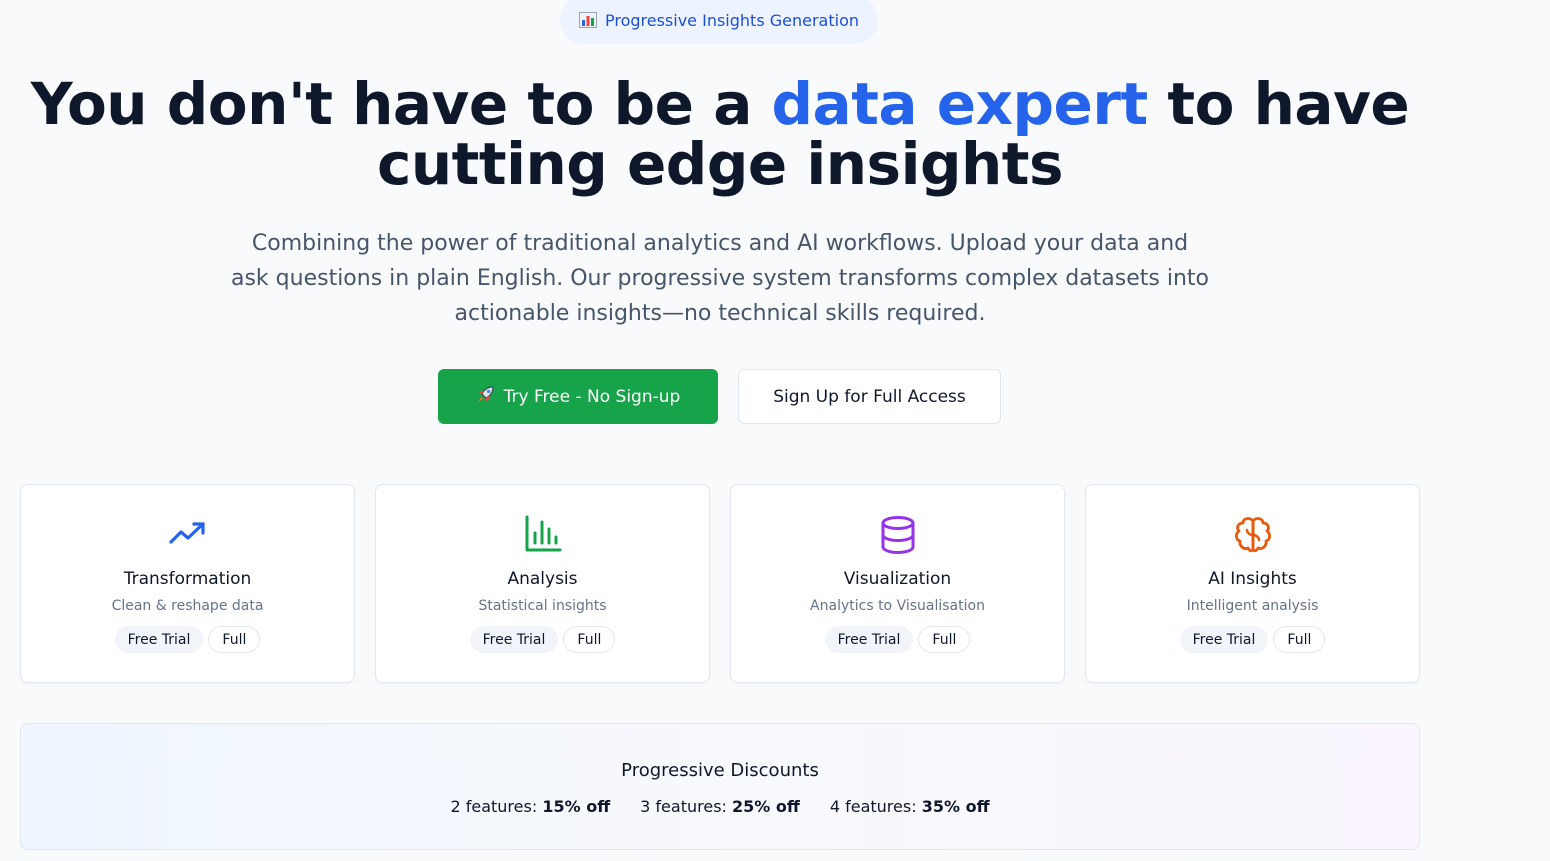 Image resolution: width=1550 pixels, height=861 pixels. I want to click on bar-chart-emoji-icon, so click(587, 20).